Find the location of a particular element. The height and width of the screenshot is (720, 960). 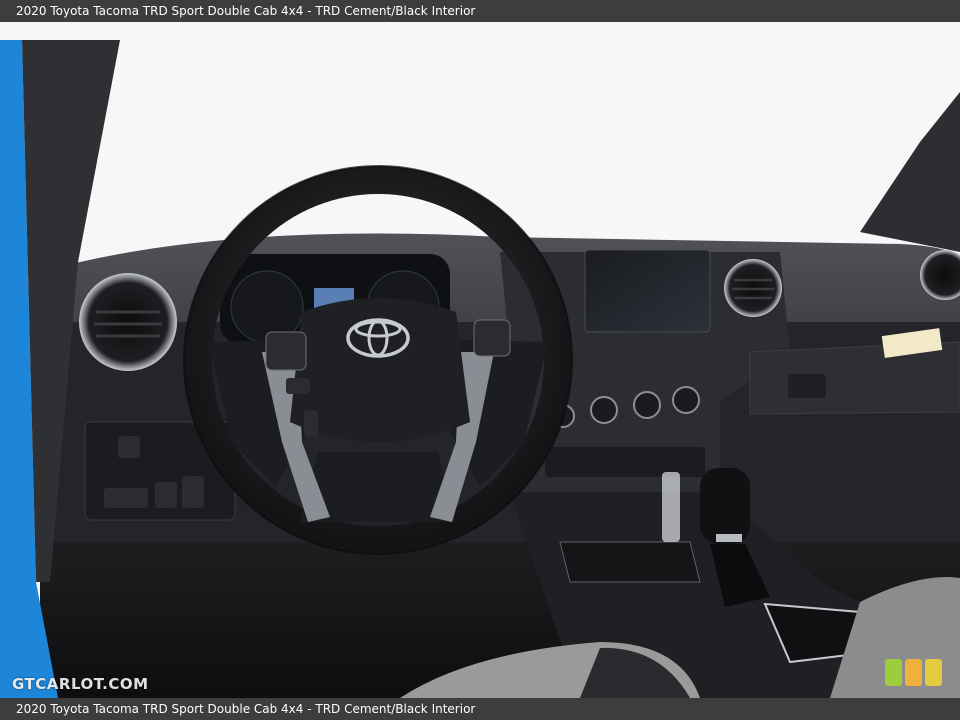

badge-yellow is located at coordinates (933, 672).